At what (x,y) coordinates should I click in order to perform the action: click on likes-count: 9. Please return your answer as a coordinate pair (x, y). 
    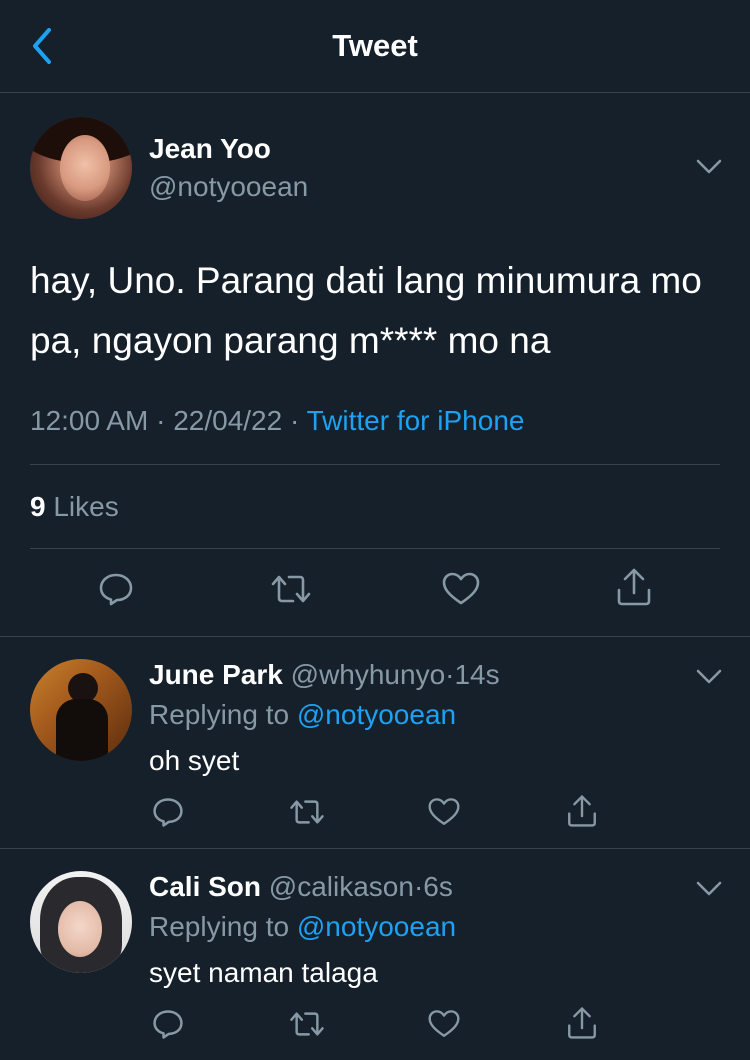
    Looking at the image, I should click on (38, 506).